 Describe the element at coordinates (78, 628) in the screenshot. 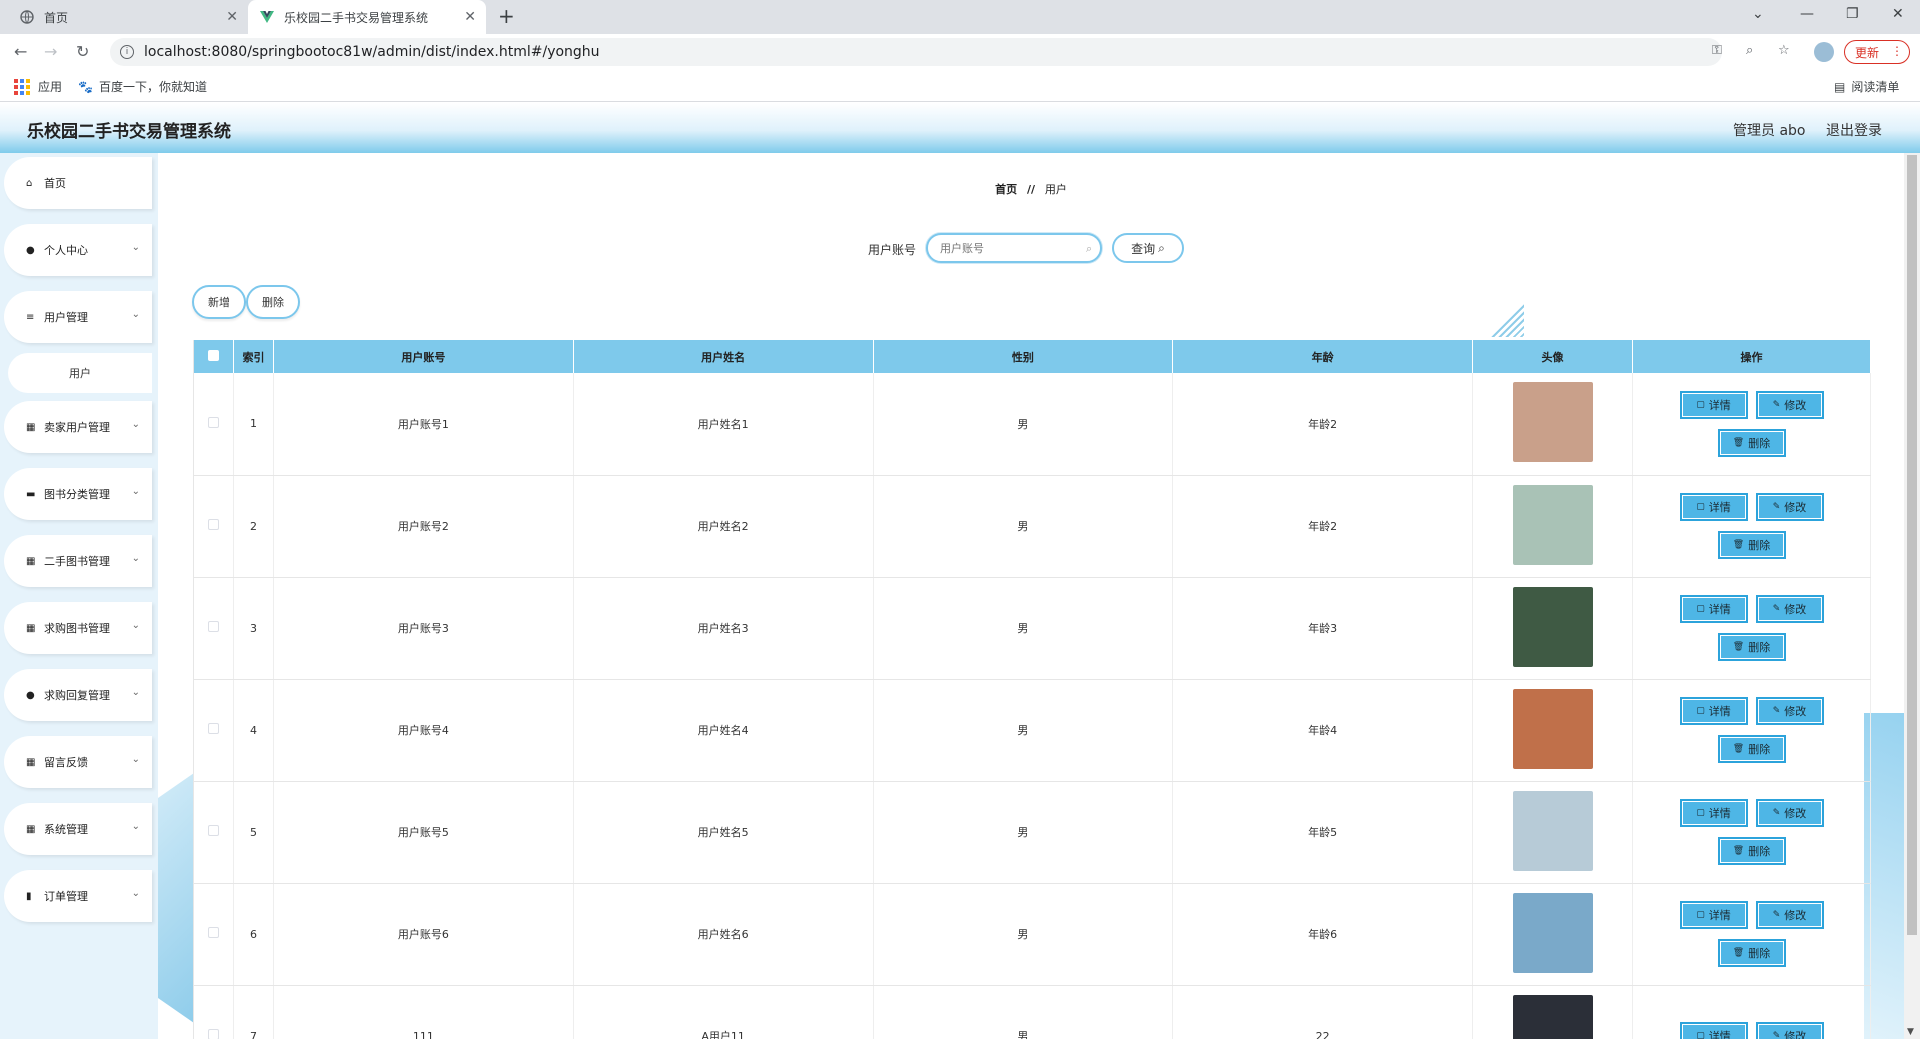

I see `sidebar-item-wanted-books: ▦ 求购图书管理 ⌄` at that location.